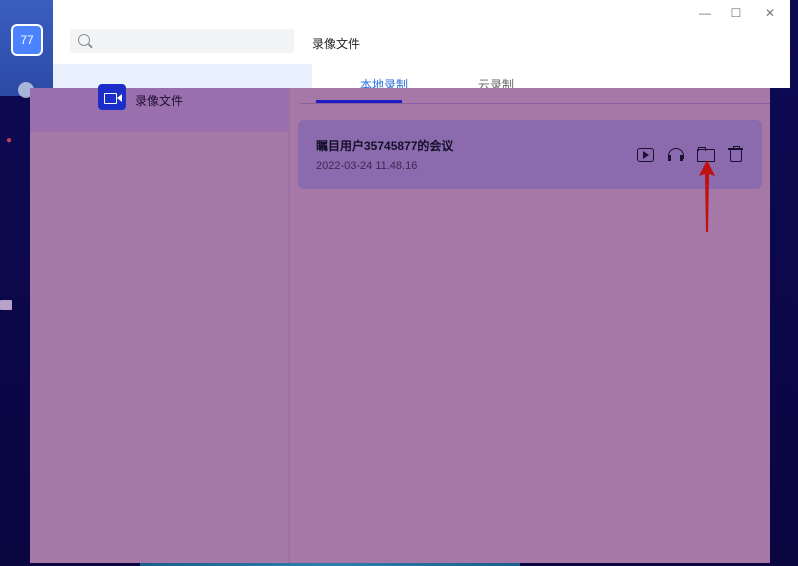 This screenshot has height=566, width=798. I want to click on search-input, so click(182, 41).